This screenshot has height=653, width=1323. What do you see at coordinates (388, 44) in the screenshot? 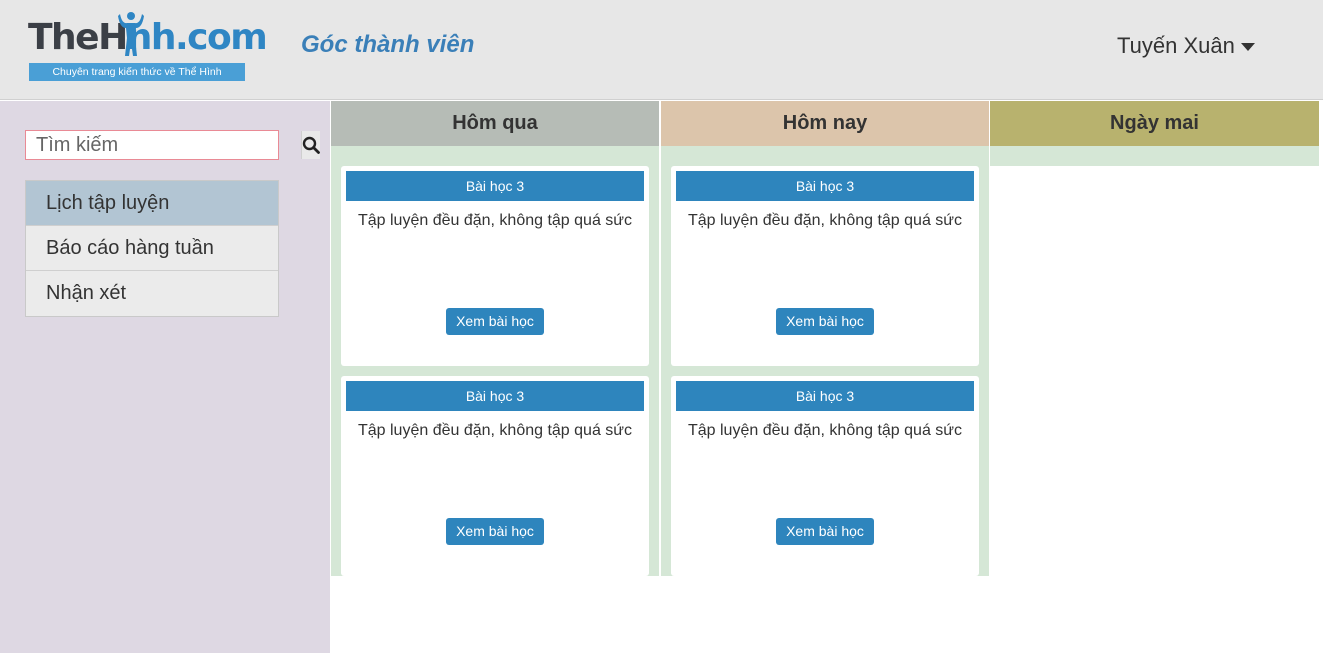
I see `page-title: Góc thành viên` at bounding box center [388, 44].